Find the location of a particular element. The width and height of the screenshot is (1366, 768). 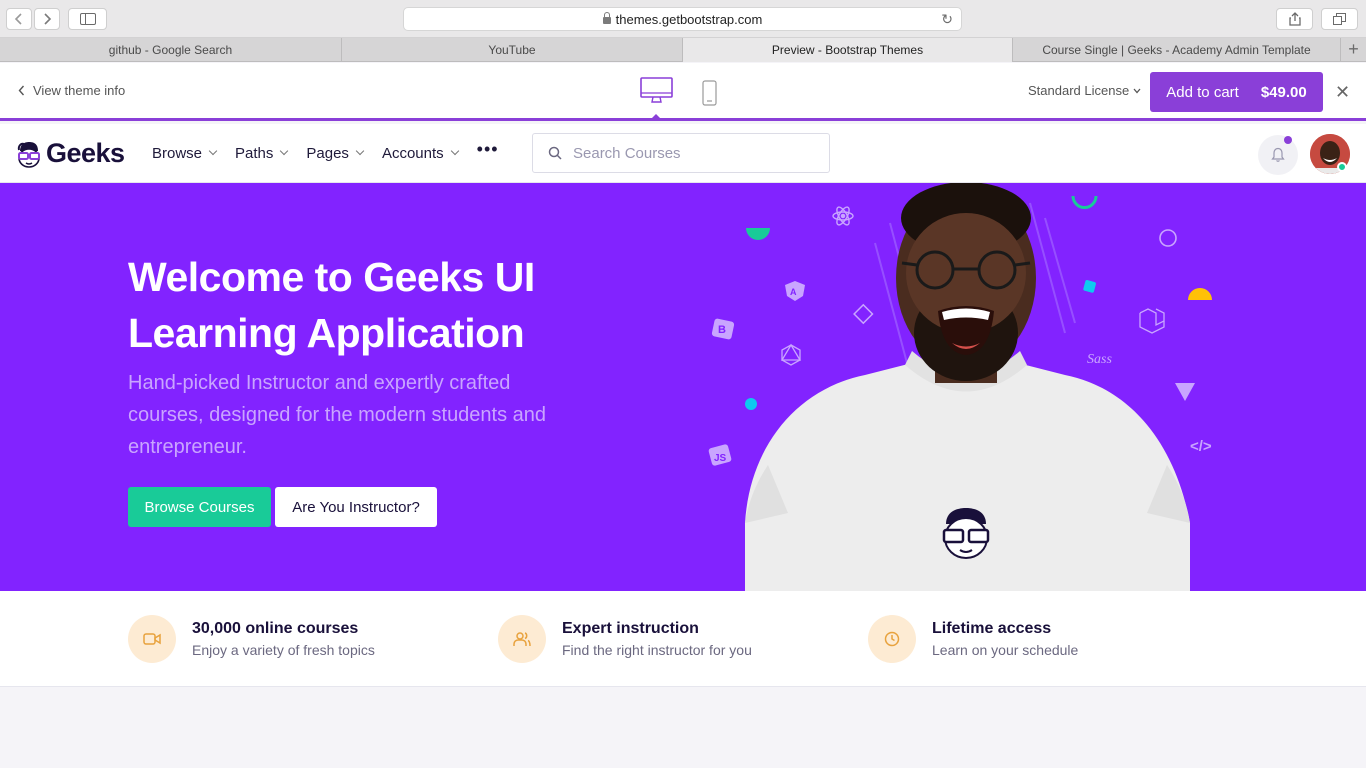

view-theme-info-label: View theme info is located at coordinates (79, 90).